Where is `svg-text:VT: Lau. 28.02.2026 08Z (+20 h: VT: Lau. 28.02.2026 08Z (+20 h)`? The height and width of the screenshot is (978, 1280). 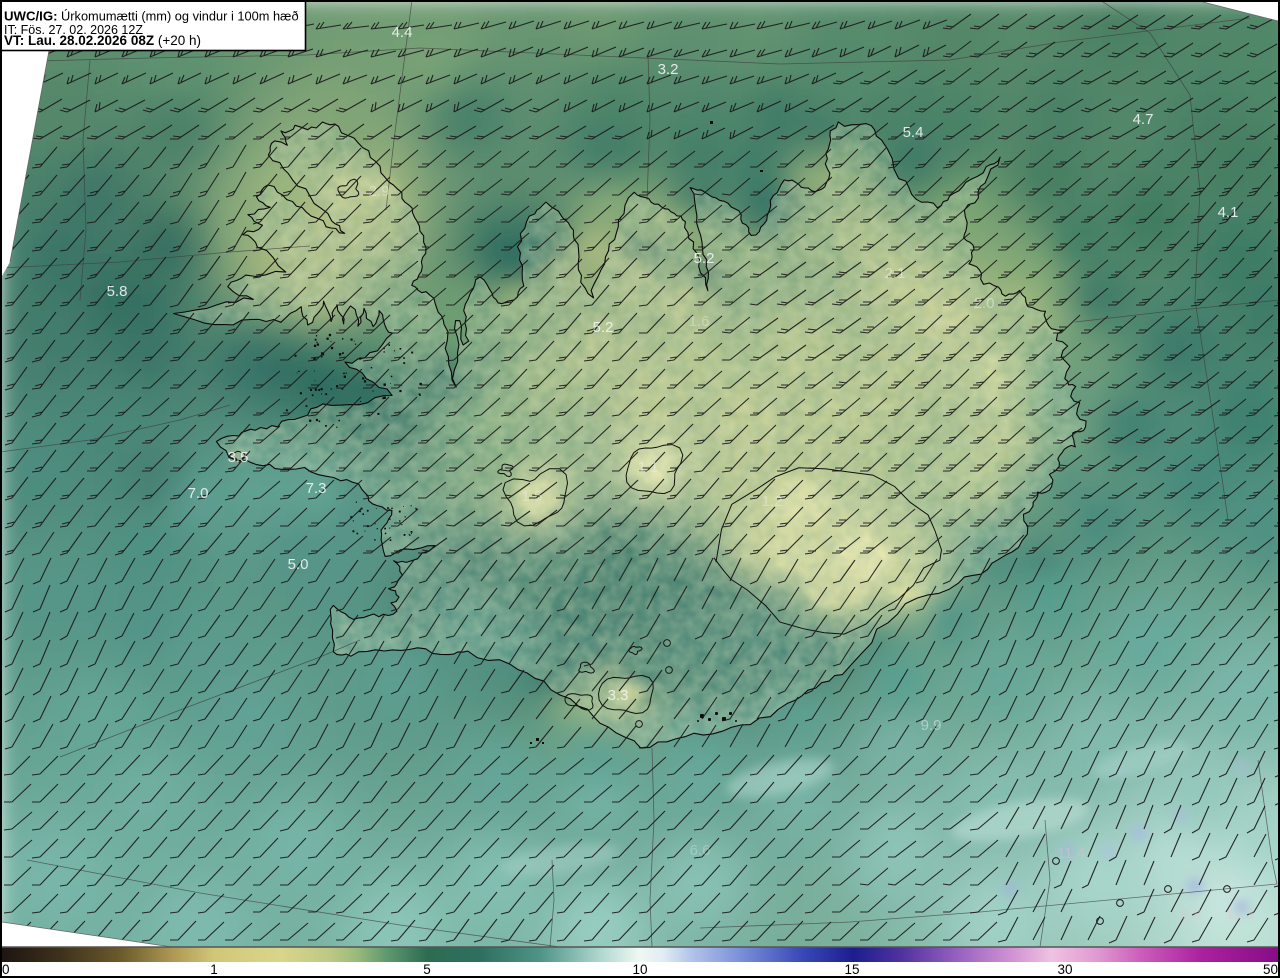 svg-text:VT: Lau. 28.02.2026 08Z (+20 h: VT: Lau. 28.02.2026 08Z (+20 h) is located at coordinates (102, 40).